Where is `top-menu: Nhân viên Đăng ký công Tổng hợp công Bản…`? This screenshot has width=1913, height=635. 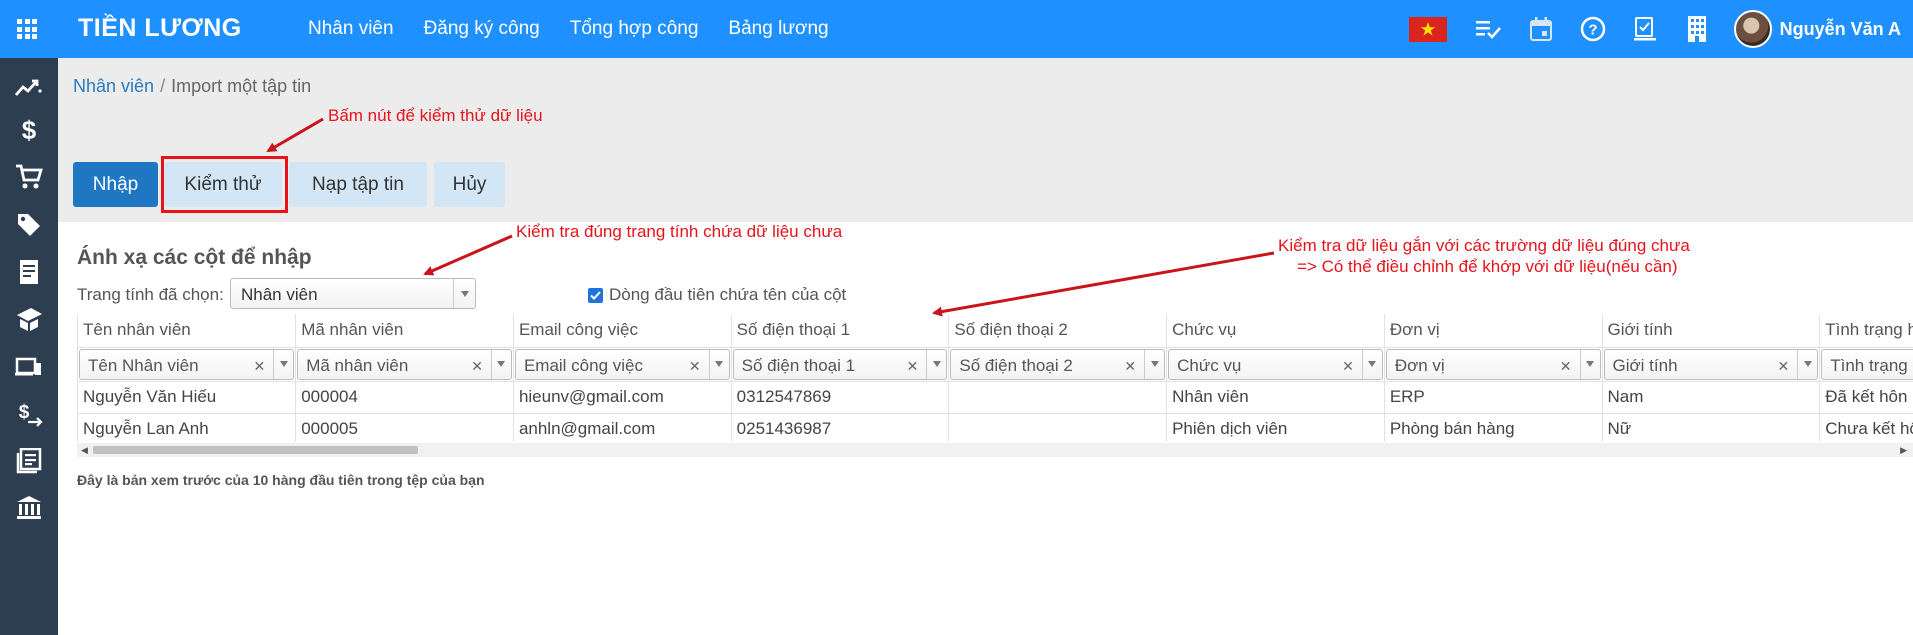 top-menu: Nhân viên Đăng ký công Tổng hợp công Bản… is located at coordinates (568, 29).